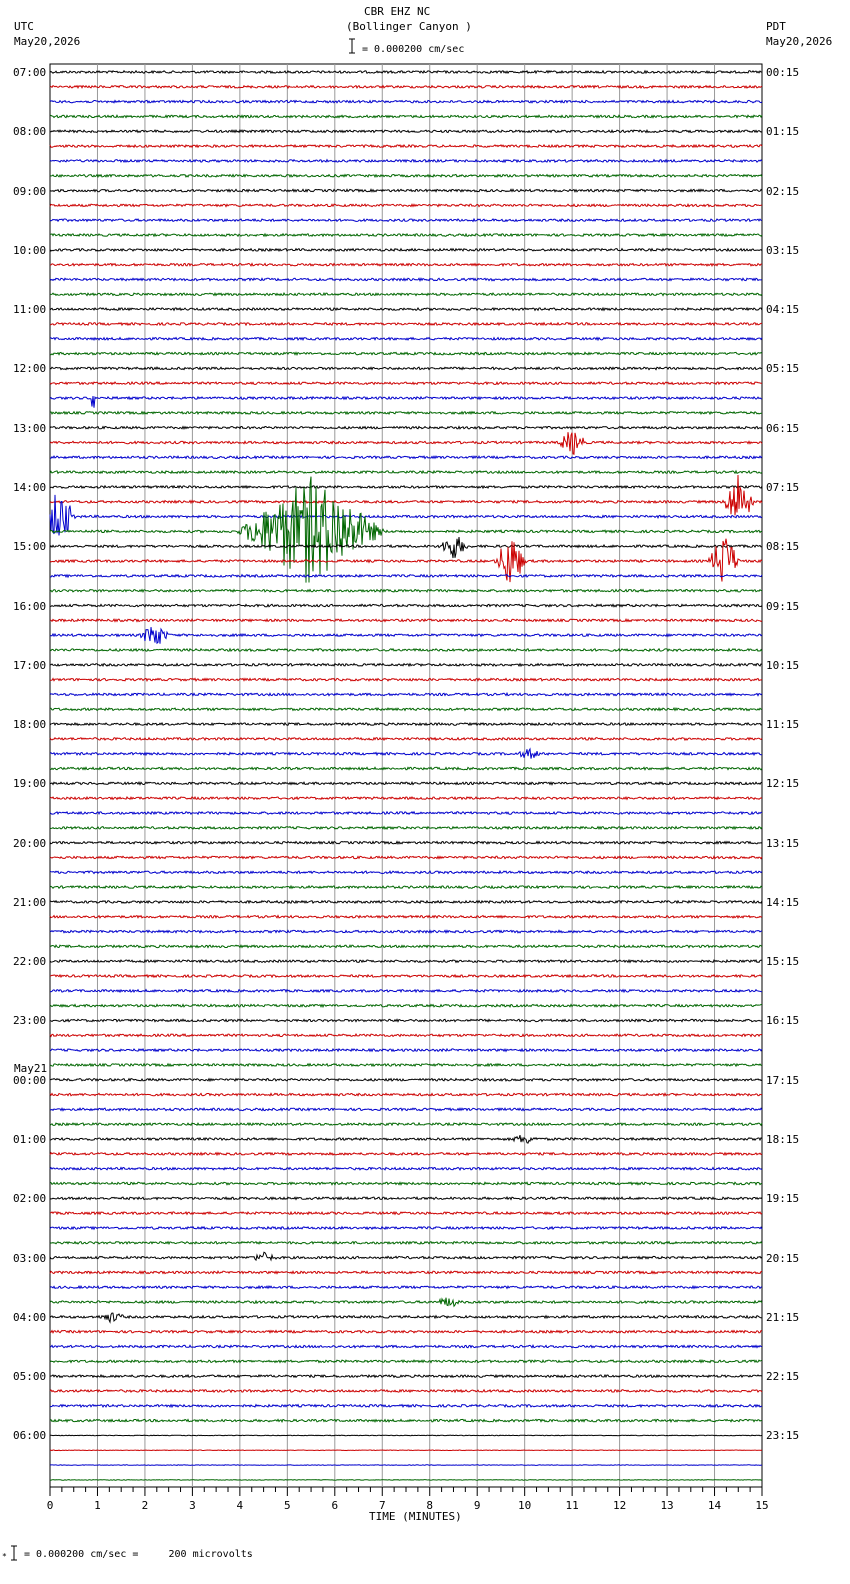  Describe the element at coordinates (50, 1505) in the screenshot. I see `x-tick-label: 0` at that location.